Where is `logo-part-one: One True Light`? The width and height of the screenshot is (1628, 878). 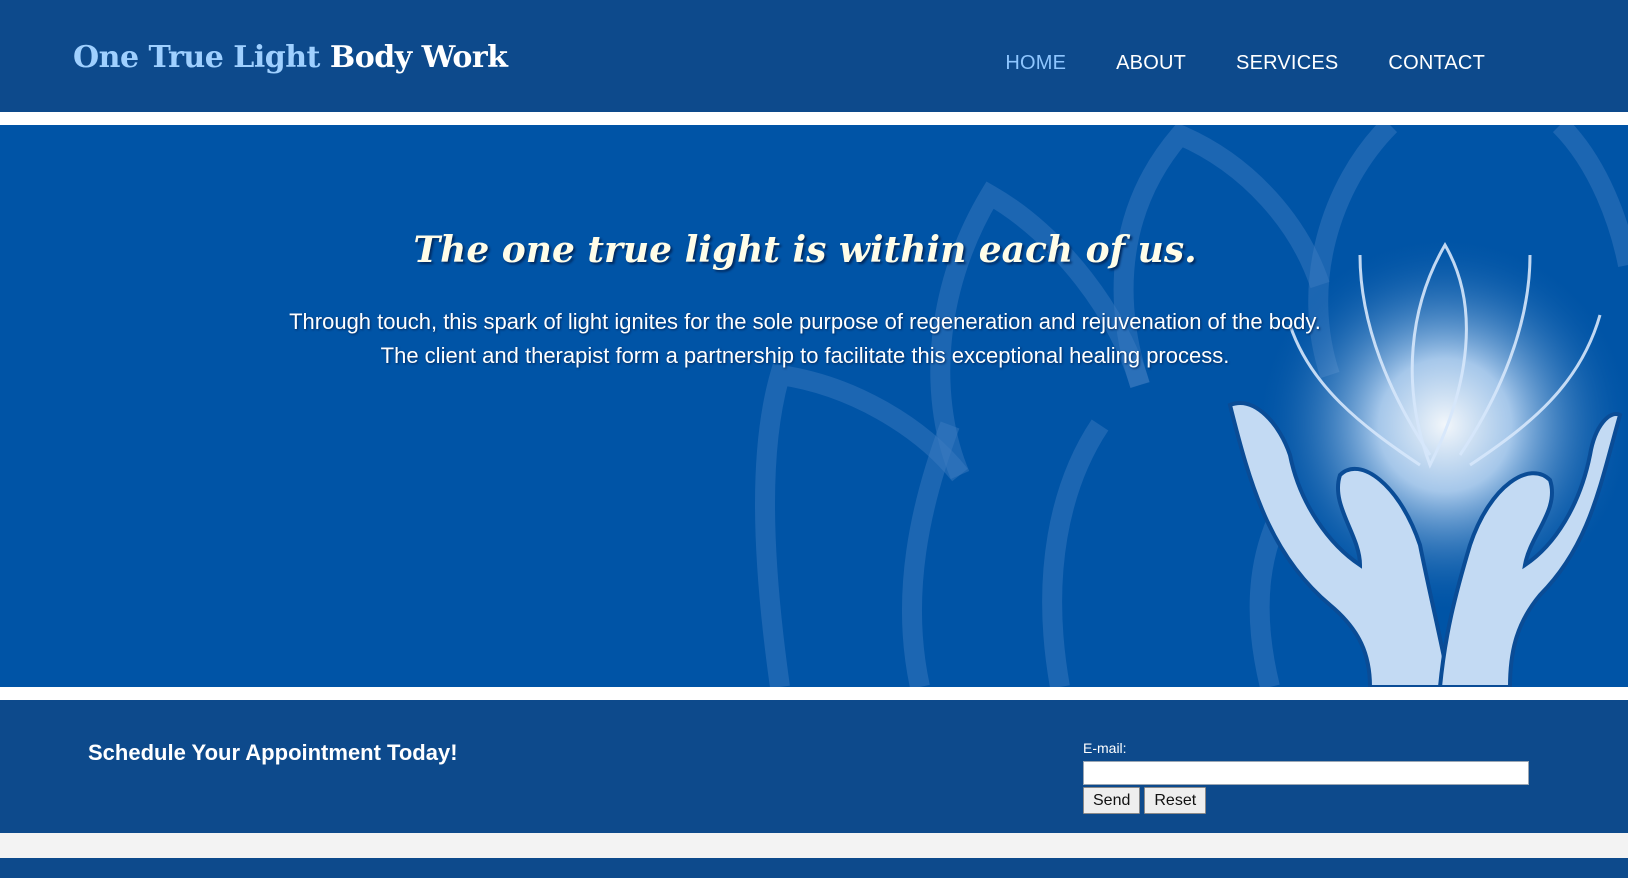
logo-part-one: One True Light is located at coordinates (196, 57).